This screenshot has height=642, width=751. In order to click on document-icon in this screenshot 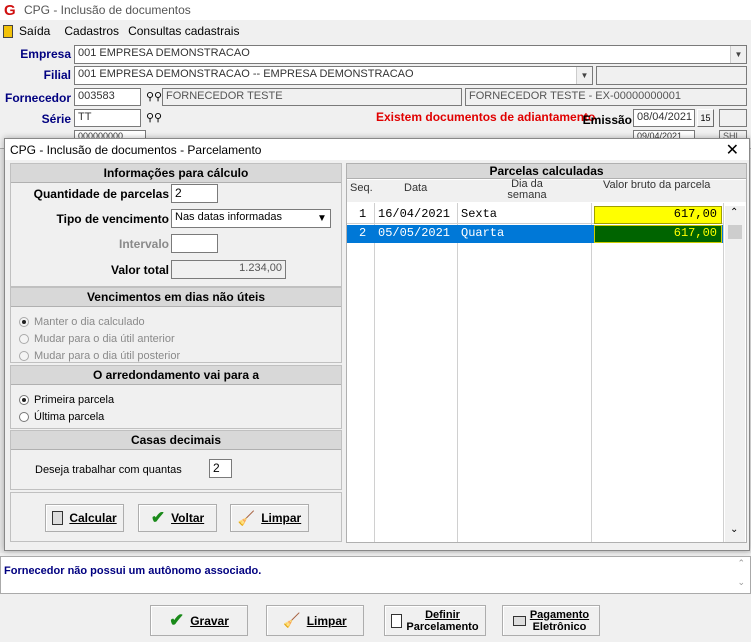, I will do `click(397, 620)`.